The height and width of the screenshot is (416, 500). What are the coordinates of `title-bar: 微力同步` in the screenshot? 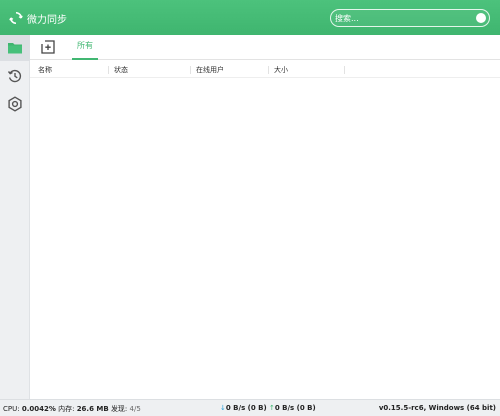 It's located at (250, 17).